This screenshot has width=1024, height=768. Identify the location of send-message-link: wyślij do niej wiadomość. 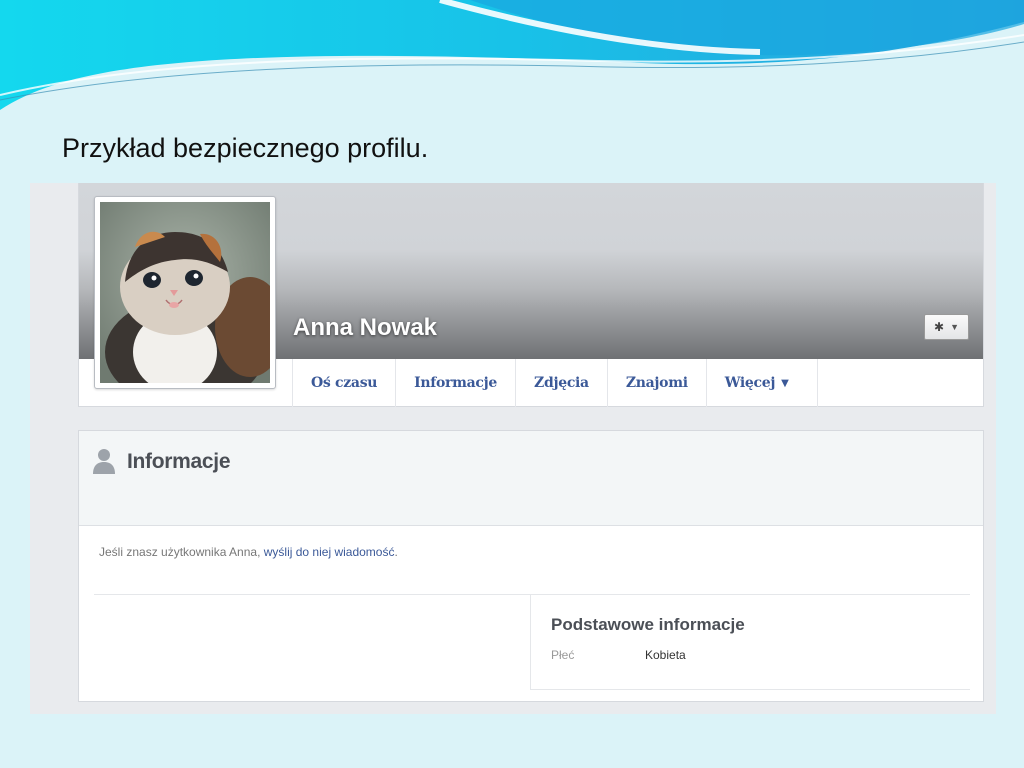
(329, 552).